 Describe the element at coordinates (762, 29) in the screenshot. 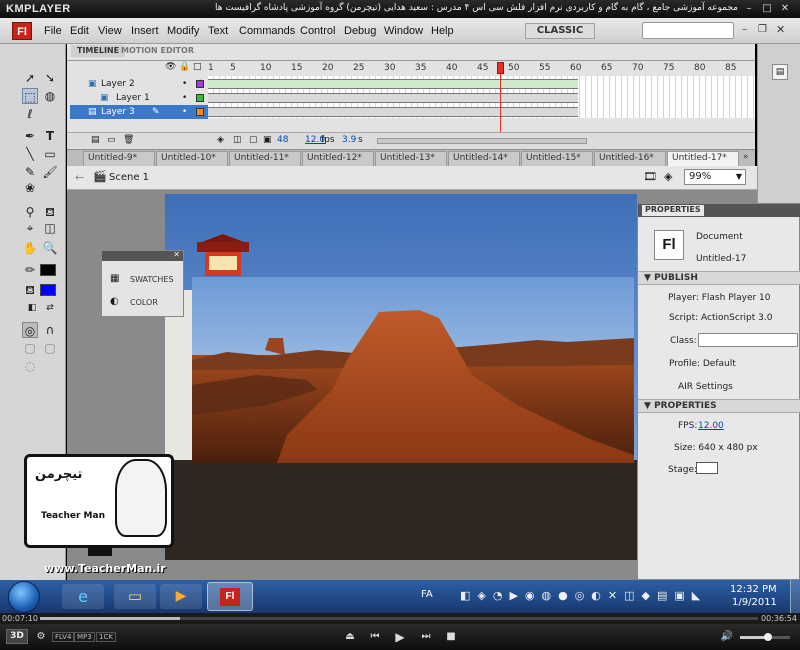

I see `restore-app-icon: ❐` at that location.